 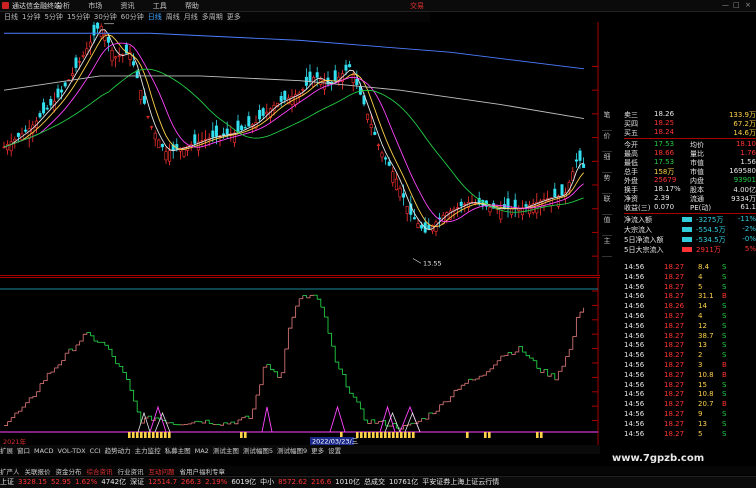 What do you see at coordinates (700, 277) in the screenshot?
I see `tick-volume: 4` at bounding box center [700, 277].